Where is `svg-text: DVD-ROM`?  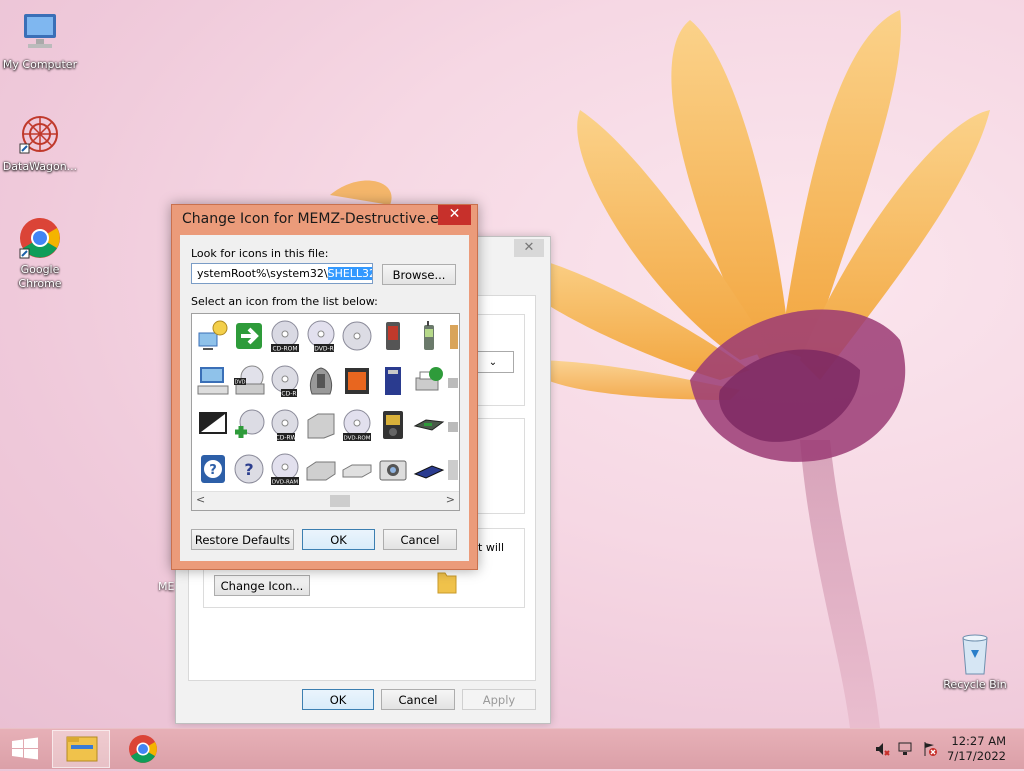 svg-text: DVD-ROM is located at coordinates (356, 439).